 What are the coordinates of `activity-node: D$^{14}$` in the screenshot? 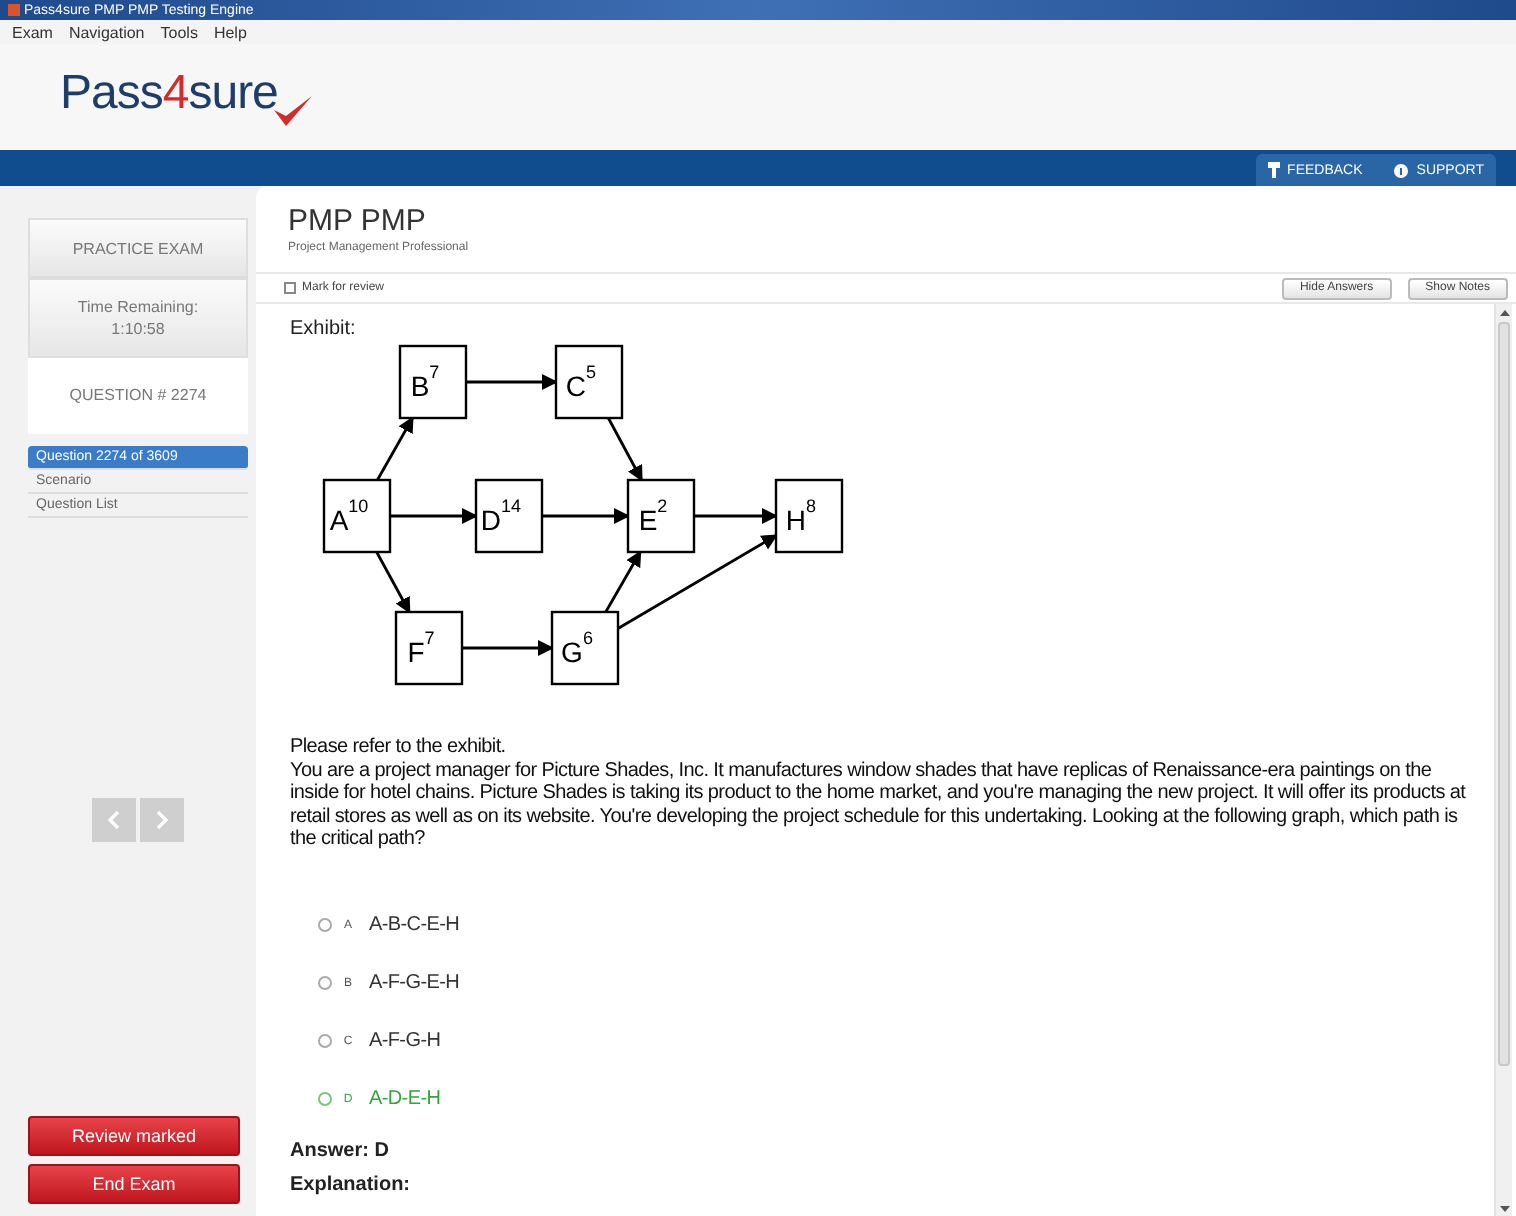 It's located at (509, 516).